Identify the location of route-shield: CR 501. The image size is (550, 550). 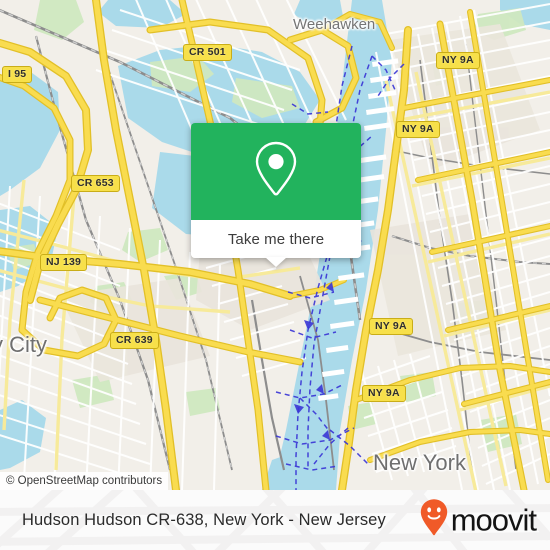
(207, 52).